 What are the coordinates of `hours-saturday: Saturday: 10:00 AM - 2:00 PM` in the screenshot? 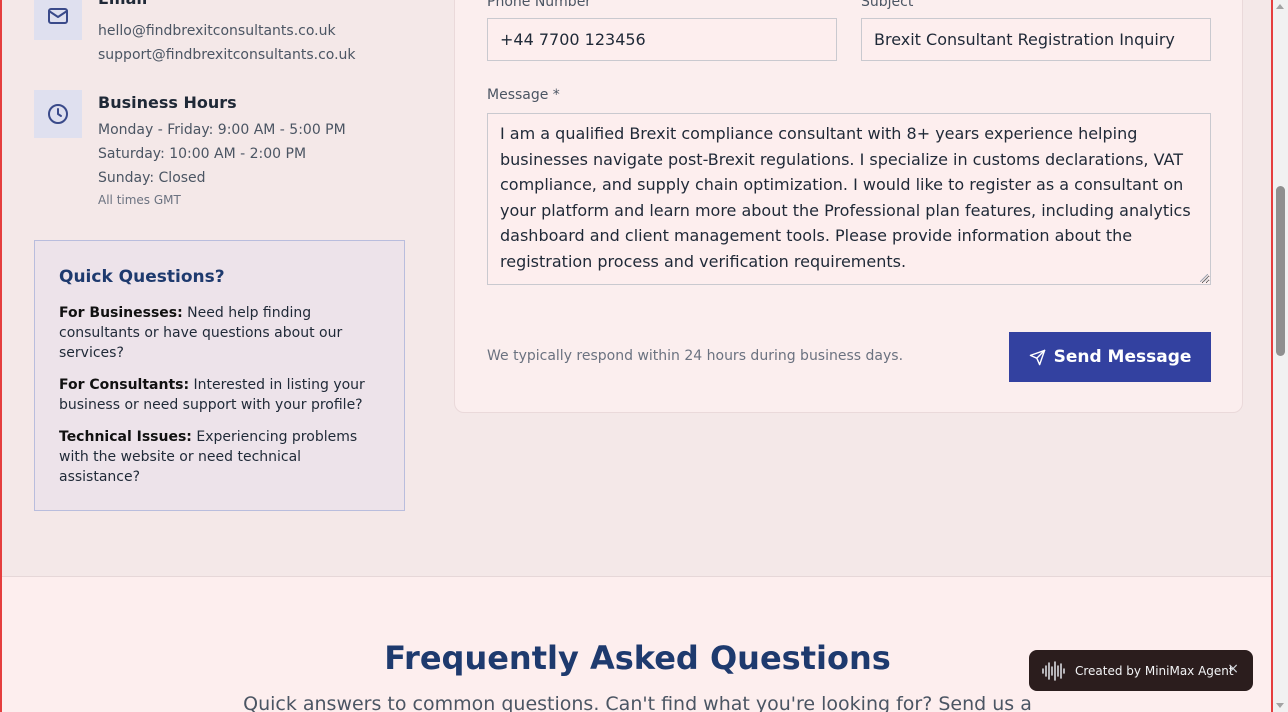 It's located at (202, 154).